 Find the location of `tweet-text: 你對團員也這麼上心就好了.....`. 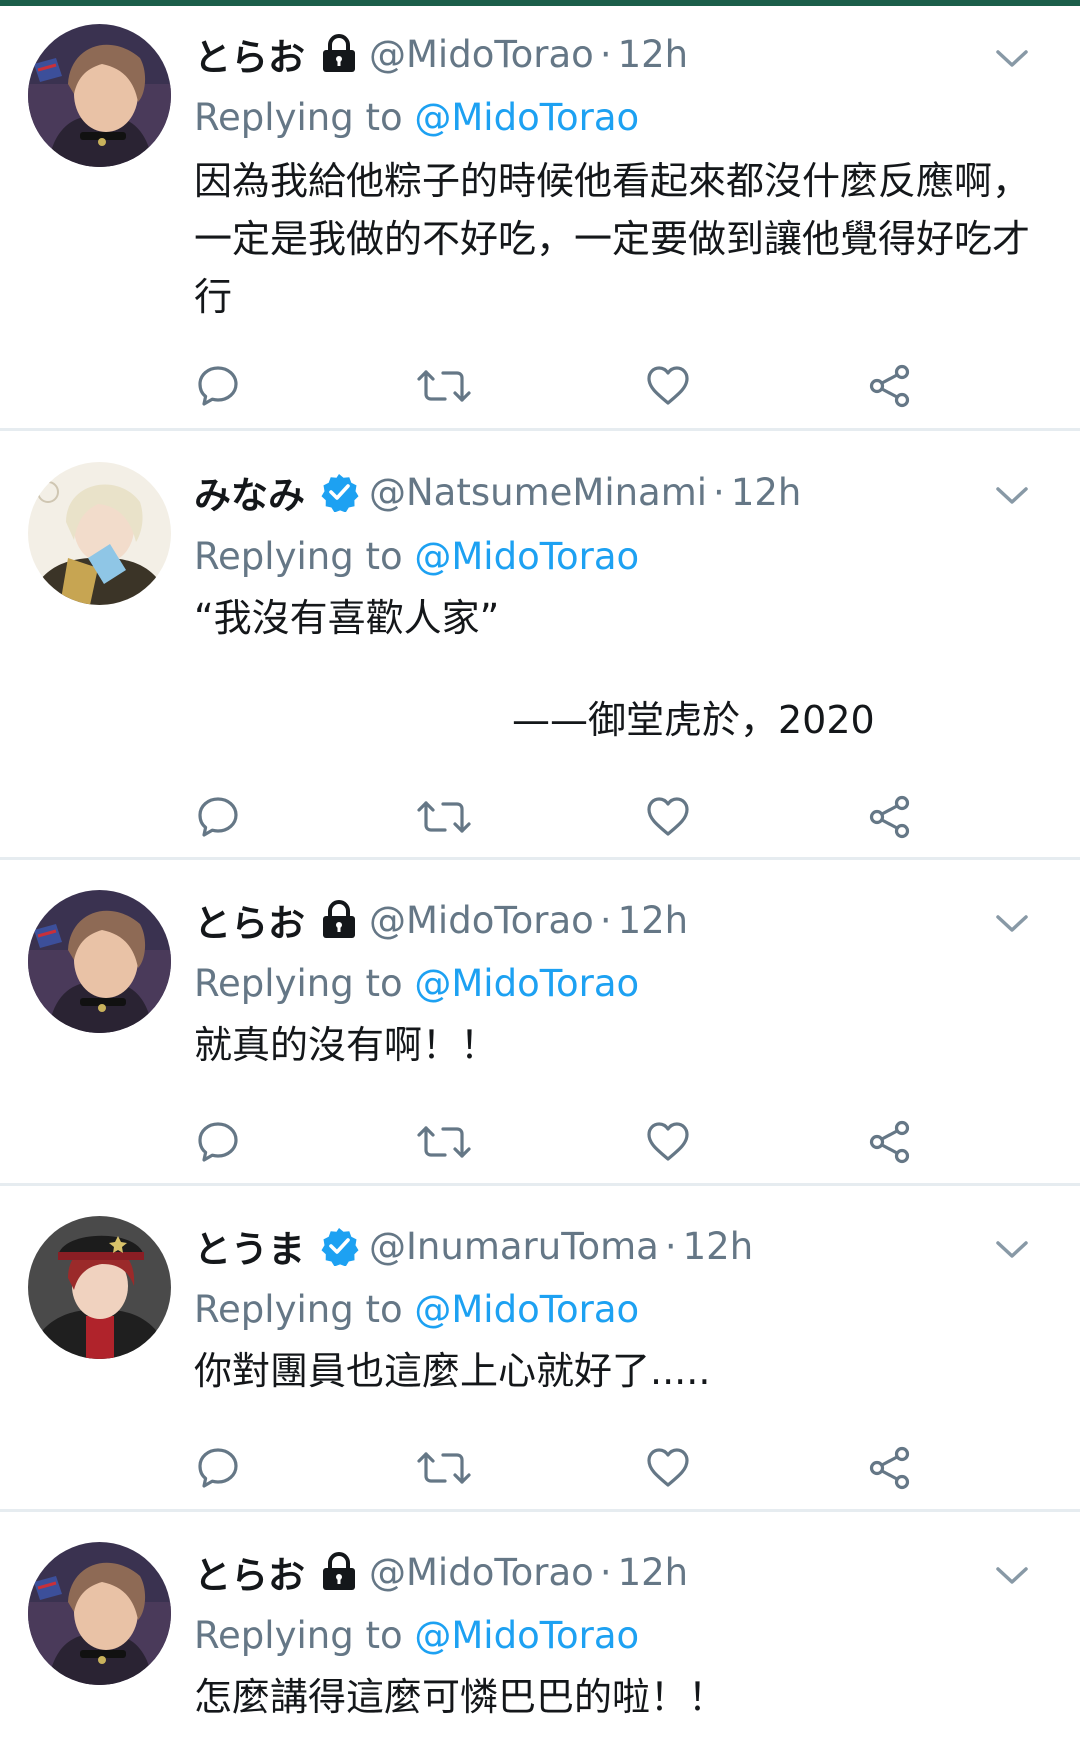

tweet-text: 你對團員也這麼上心就好了..... is located at coordinates (452, 1371).